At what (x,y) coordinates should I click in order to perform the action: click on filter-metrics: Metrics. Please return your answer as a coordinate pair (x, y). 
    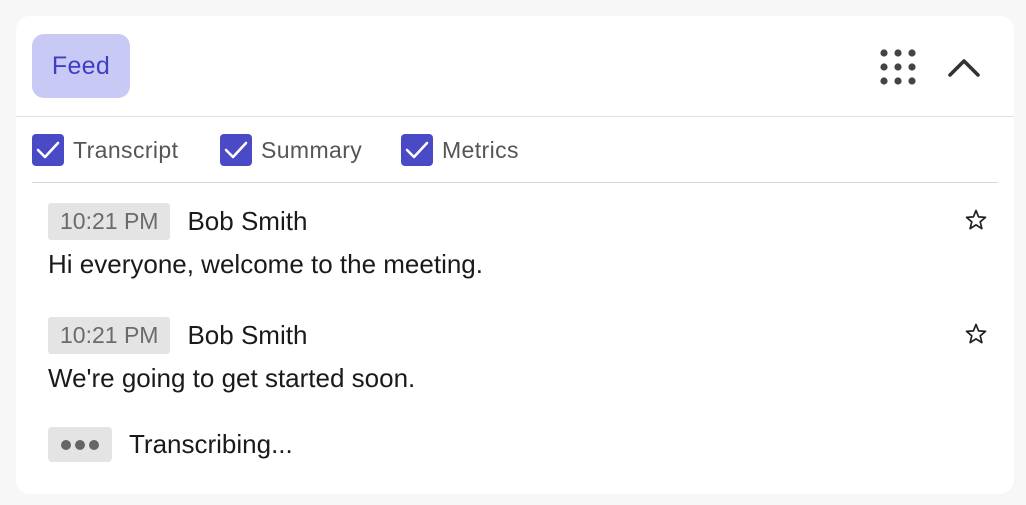
    Looking at the image, I should click on (460, 150).